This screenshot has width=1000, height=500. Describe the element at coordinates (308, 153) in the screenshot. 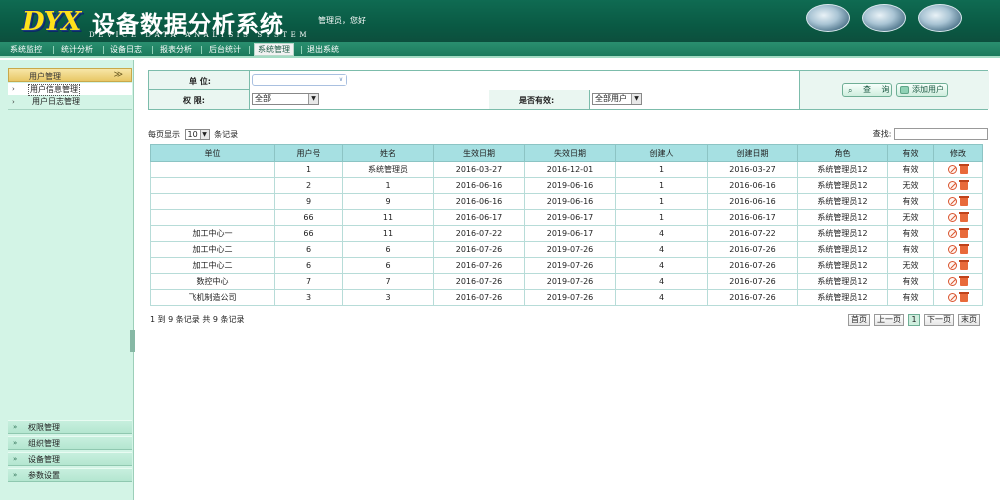

I see `col-header-user-no: 用户号` at that location.